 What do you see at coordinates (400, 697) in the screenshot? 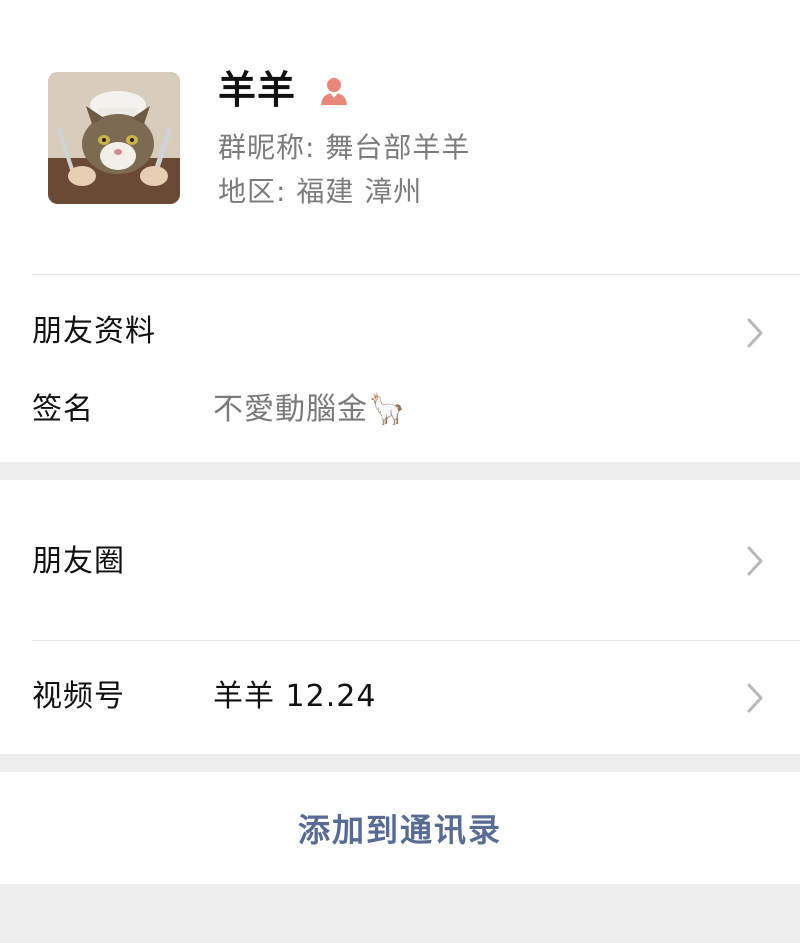
I see `channels-row: 视频号 羊羊 12.24` at bounding box center [400, 697].